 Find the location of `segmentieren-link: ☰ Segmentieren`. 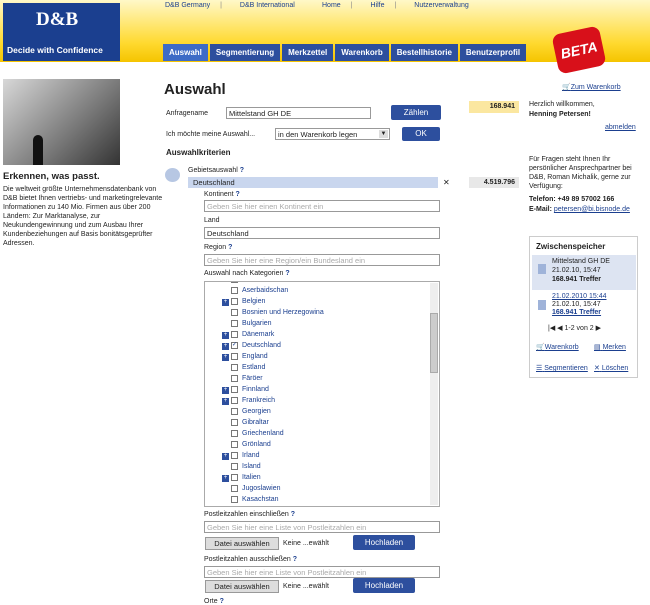

segmentieren-link: ☰ Segmentieren is located at coordinates (562, 368).